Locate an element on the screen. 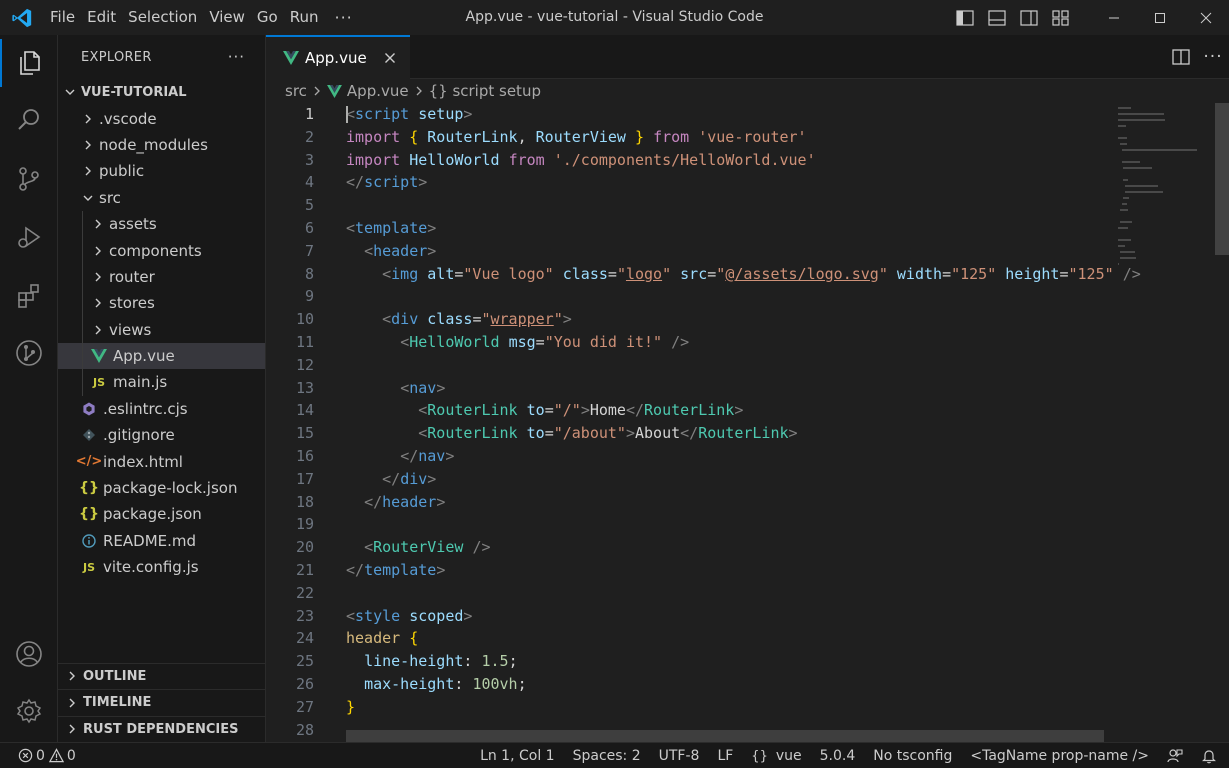  tag-name-case: <TagName prop-name /> is located at coordinates (1059, 756).